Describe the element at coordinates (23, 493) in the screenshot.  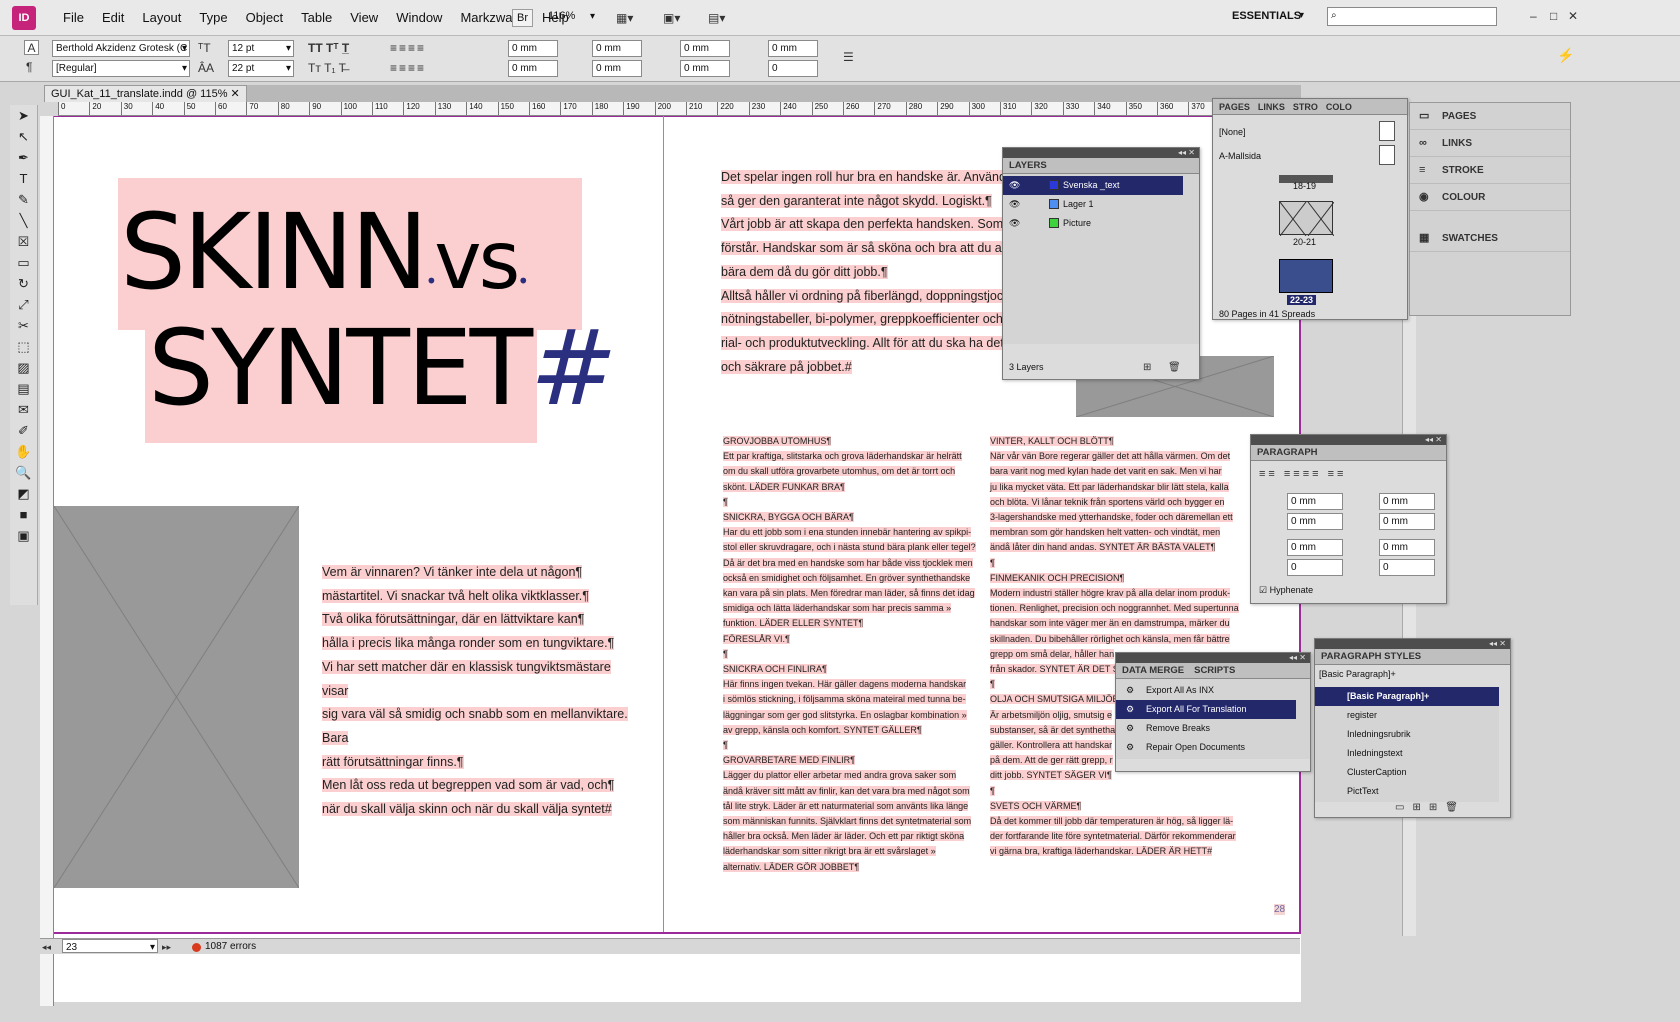
I see `fill-stroke-icon: ◩` at that location.